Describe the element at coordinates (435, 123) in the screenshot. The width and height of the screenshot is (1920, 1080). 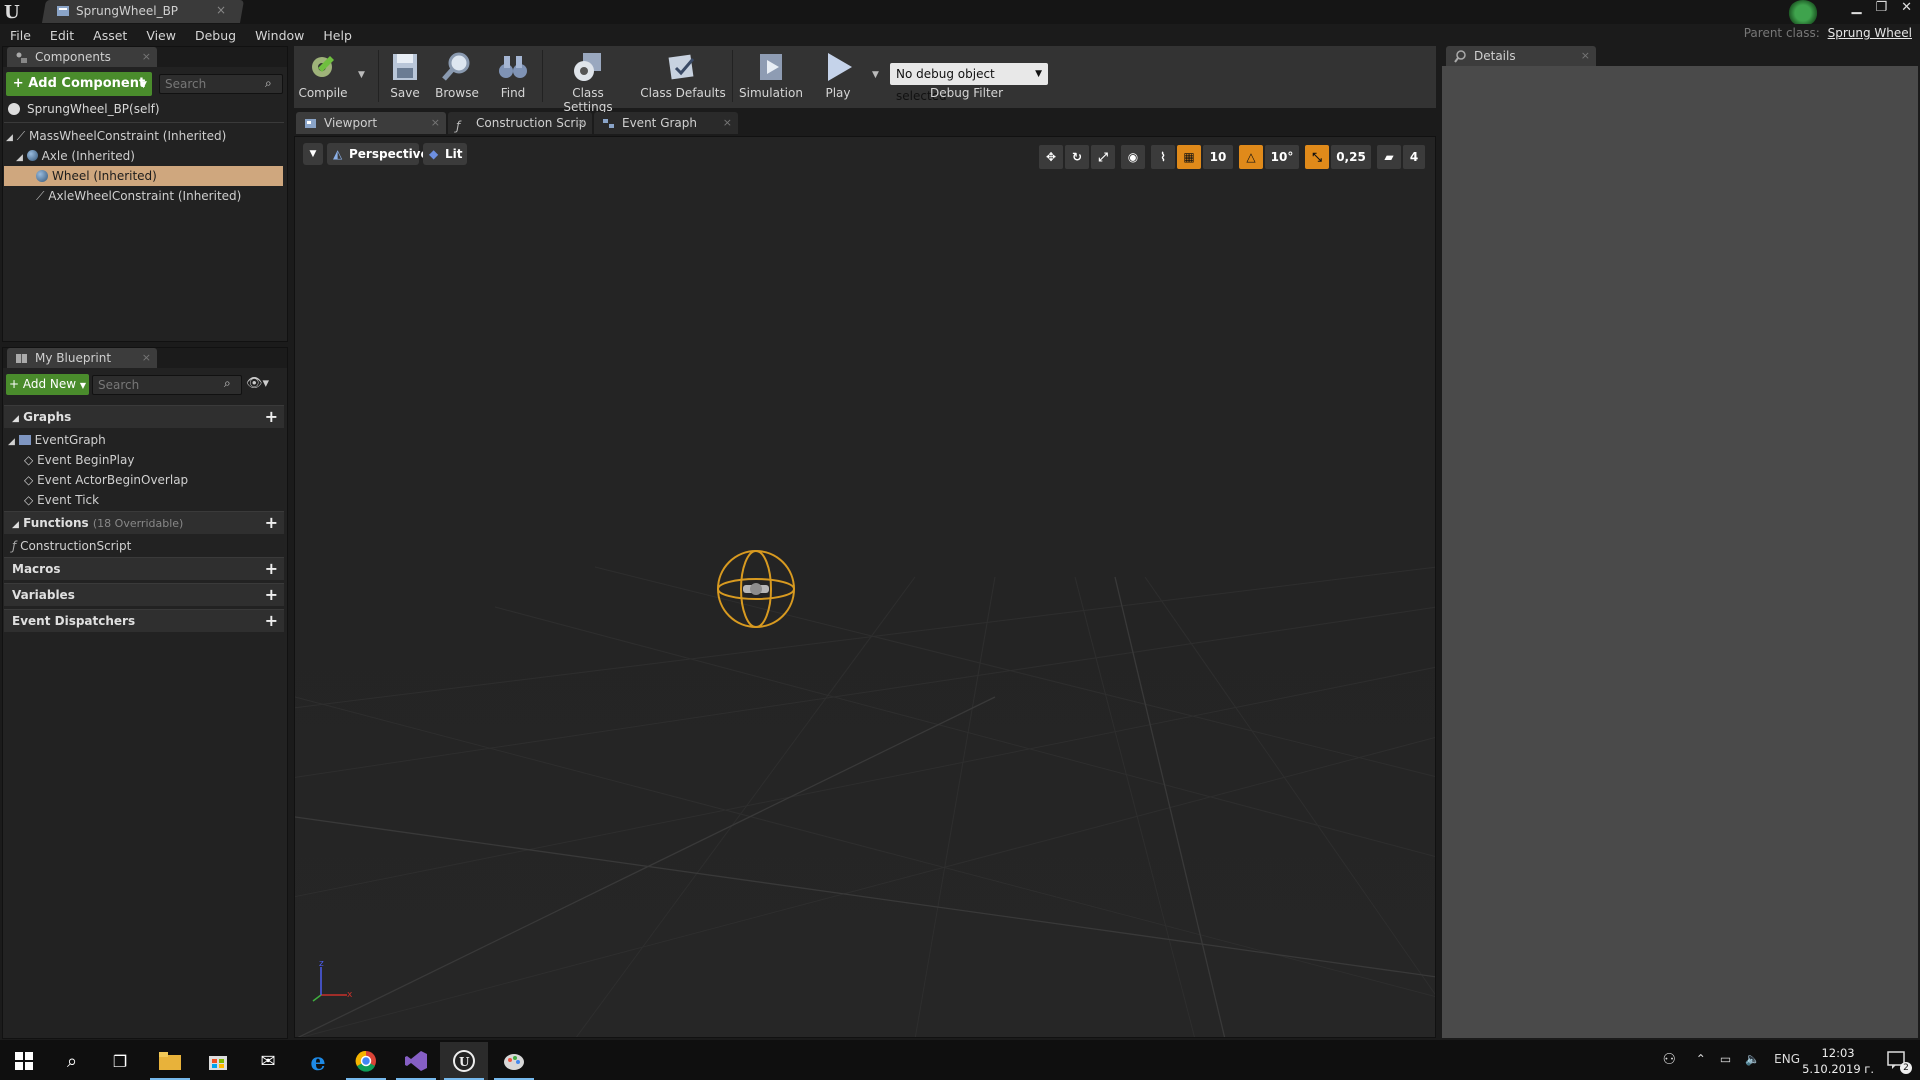
I see `tab-viewport-close-icon: ×` at that location.